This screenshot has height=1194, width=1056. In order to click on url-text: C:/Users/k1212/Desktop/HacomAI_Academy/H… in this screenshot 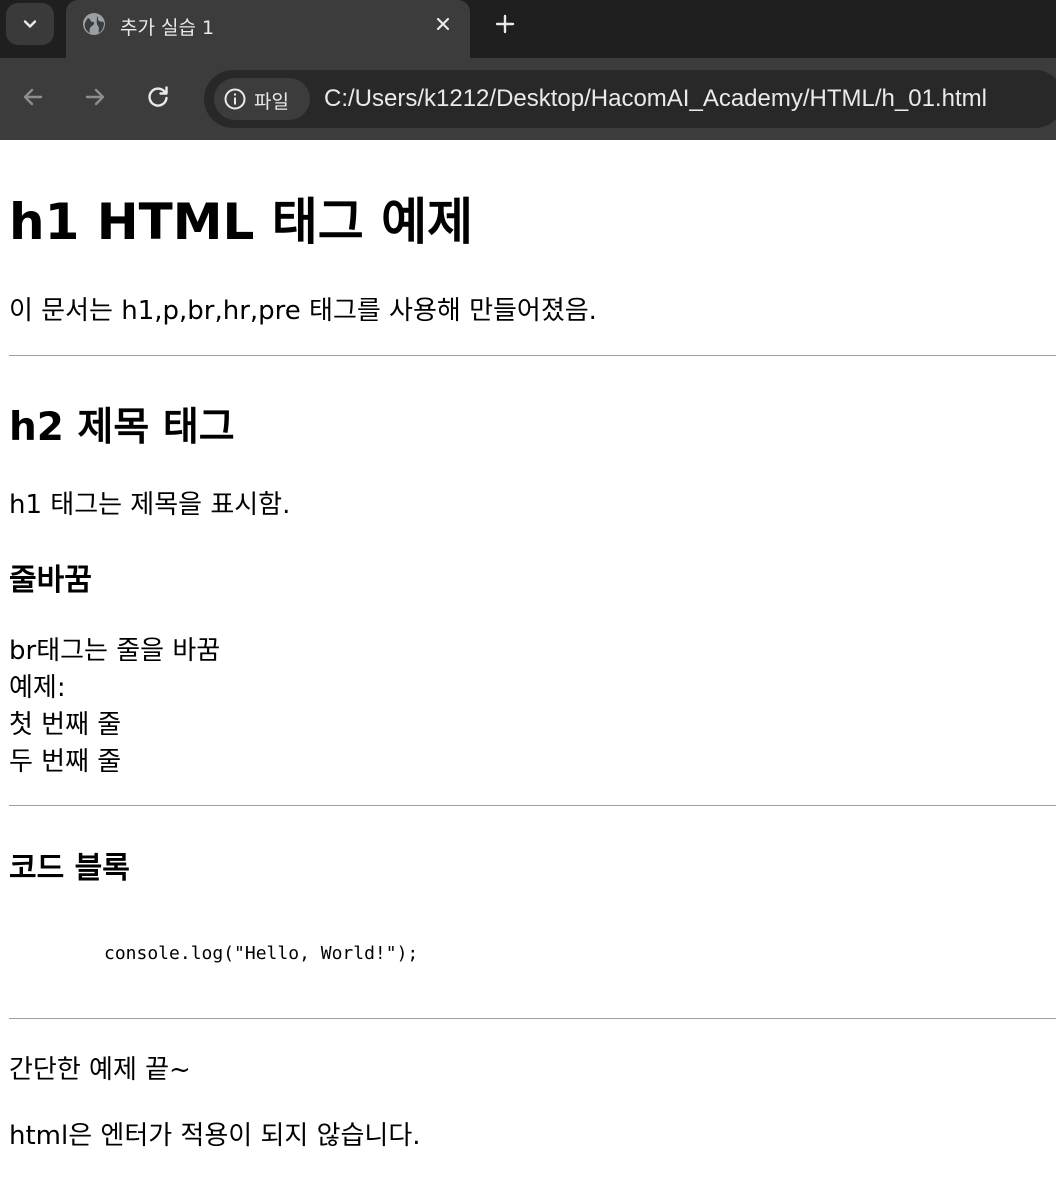, I will do `click(655, 99)`.